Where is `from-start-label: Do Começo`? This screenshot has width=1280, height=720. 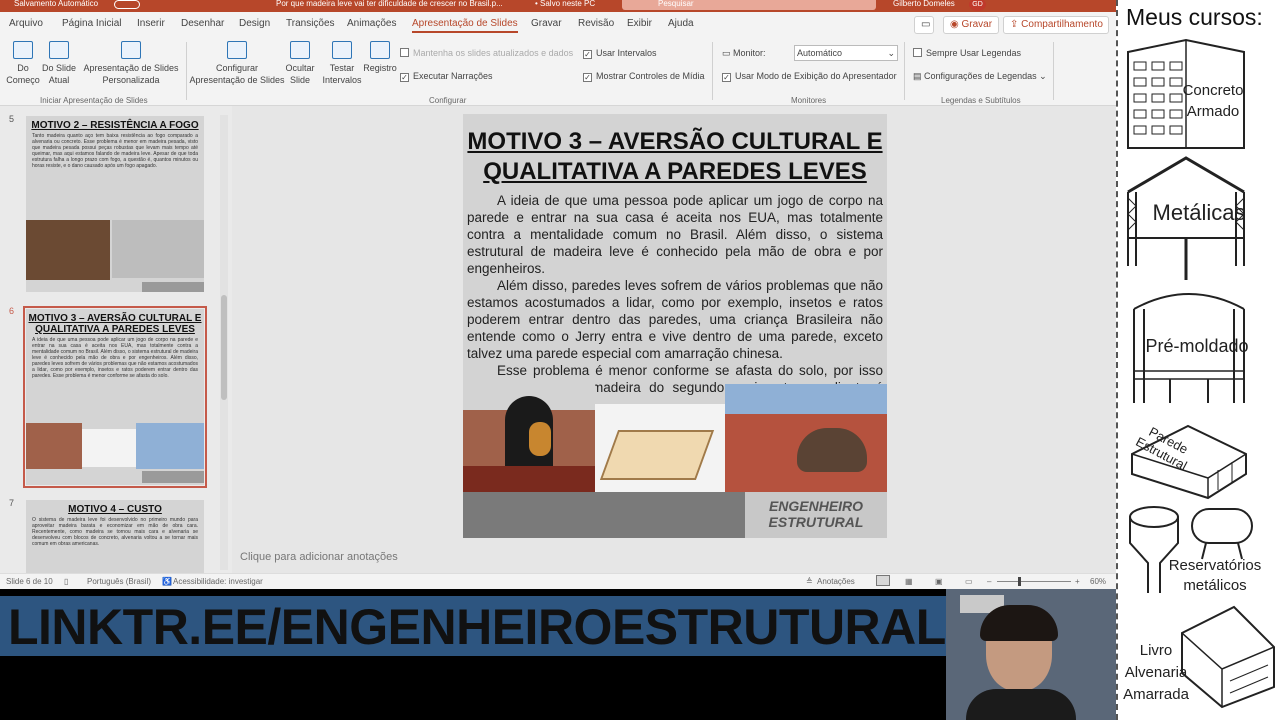
from-start-label: Do Começo is located at coordinates (23, 74).